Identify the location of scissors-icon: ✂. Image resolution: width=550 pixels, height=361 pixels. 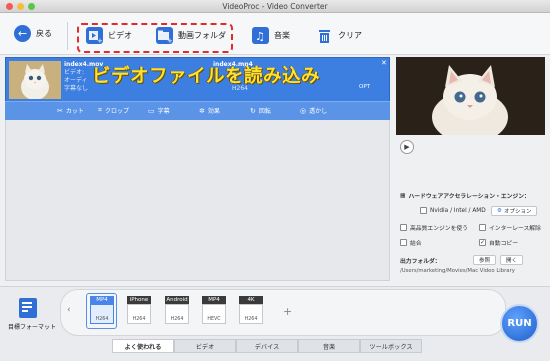
(60, 110).